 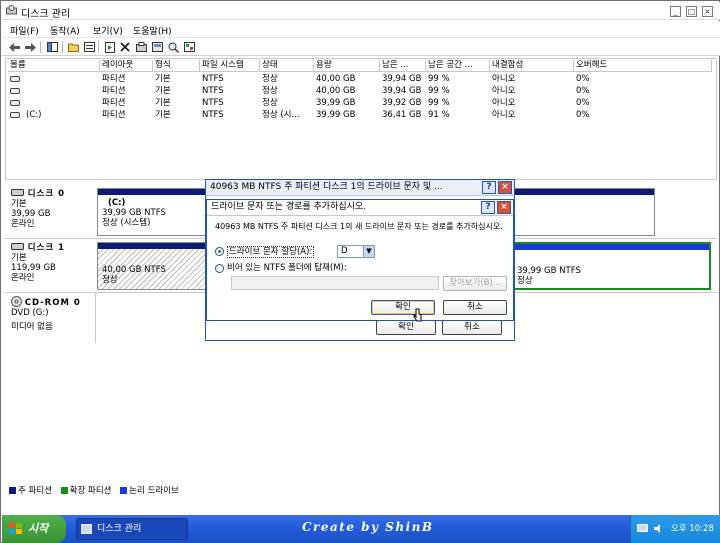 I want to click on network-icon, so click(x=642, y=528).